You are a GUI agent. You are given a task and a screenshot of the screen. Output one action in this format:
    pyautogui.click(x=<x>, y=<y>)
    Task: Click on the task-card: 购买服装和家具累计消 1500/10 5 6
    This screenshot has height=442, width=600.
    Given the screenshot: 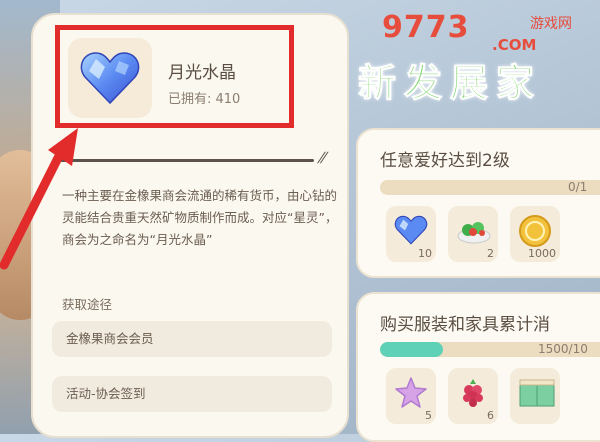 What is the action you would take?
    pyautogui.click(x=478, y=367)
    